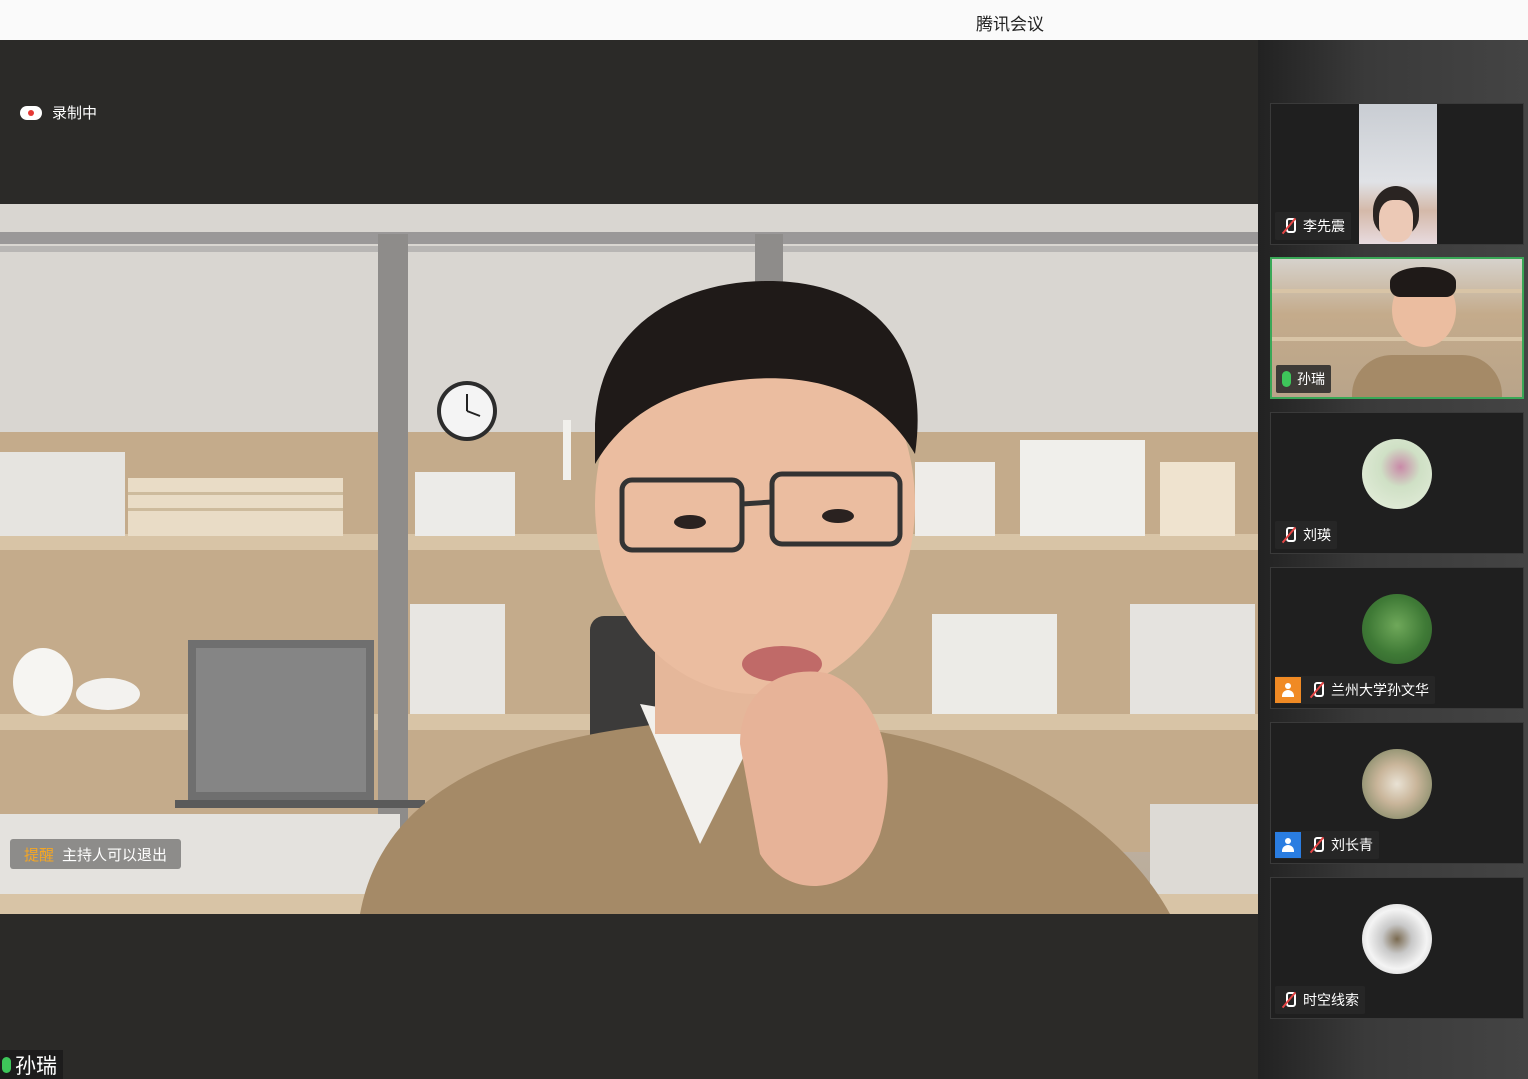 The image size is (1528, 1079). I want to click on app-title: 腾讯会议, so click(1010, 25).